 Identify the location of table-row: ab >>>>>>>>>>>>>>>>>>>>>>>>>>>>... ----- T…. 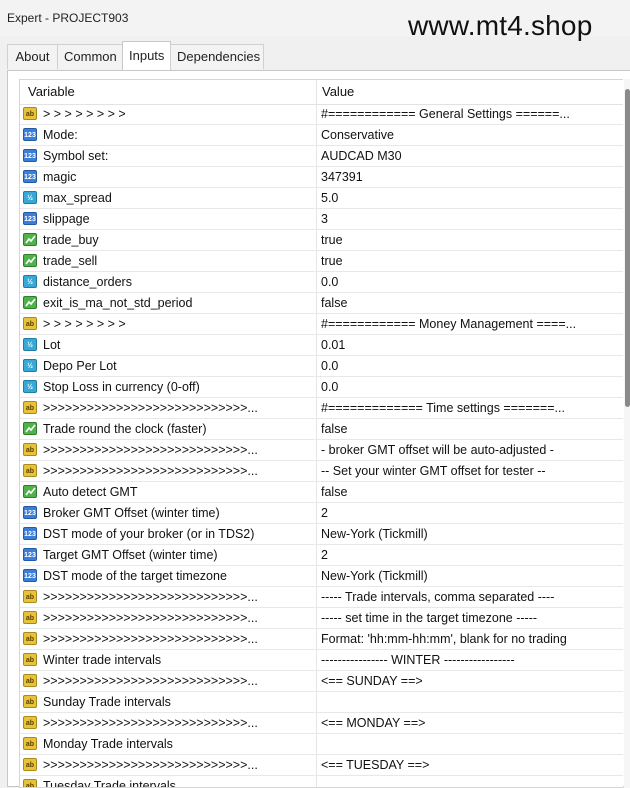
(321, 597).